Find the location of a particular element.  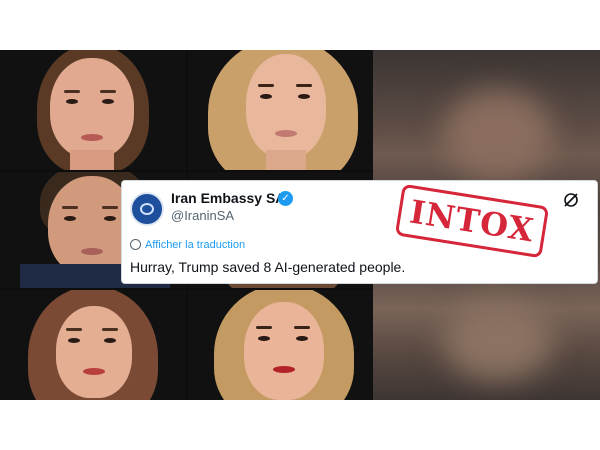

translate-link: Afficher la traduction is located at coordinates (187, 245).